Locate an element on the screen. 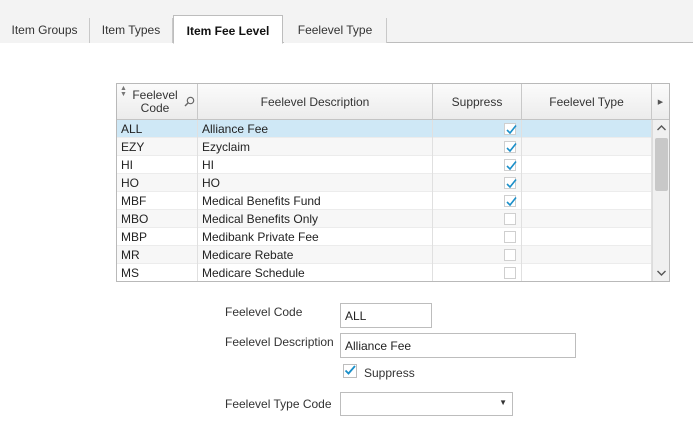 The width and height of the screenshot is (693, 436). tab-label: Item Types is located at coordinates (131, 30).